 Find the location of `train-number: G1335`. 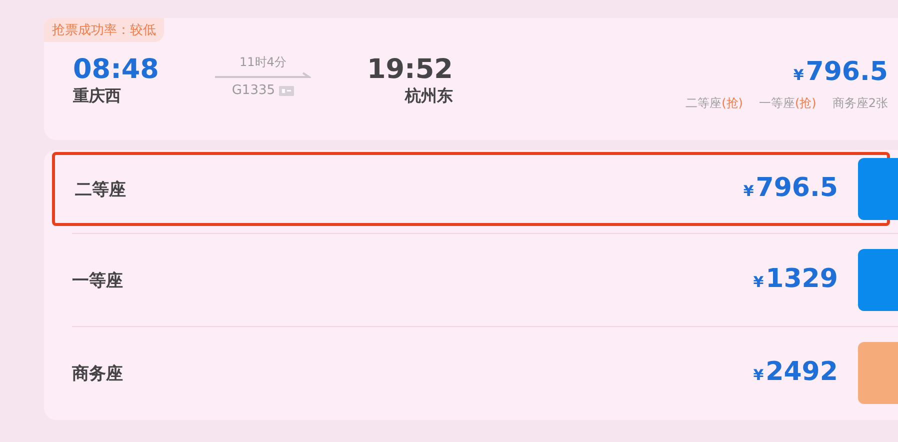

train-number: G1335 is located at coordinates (254, 90).